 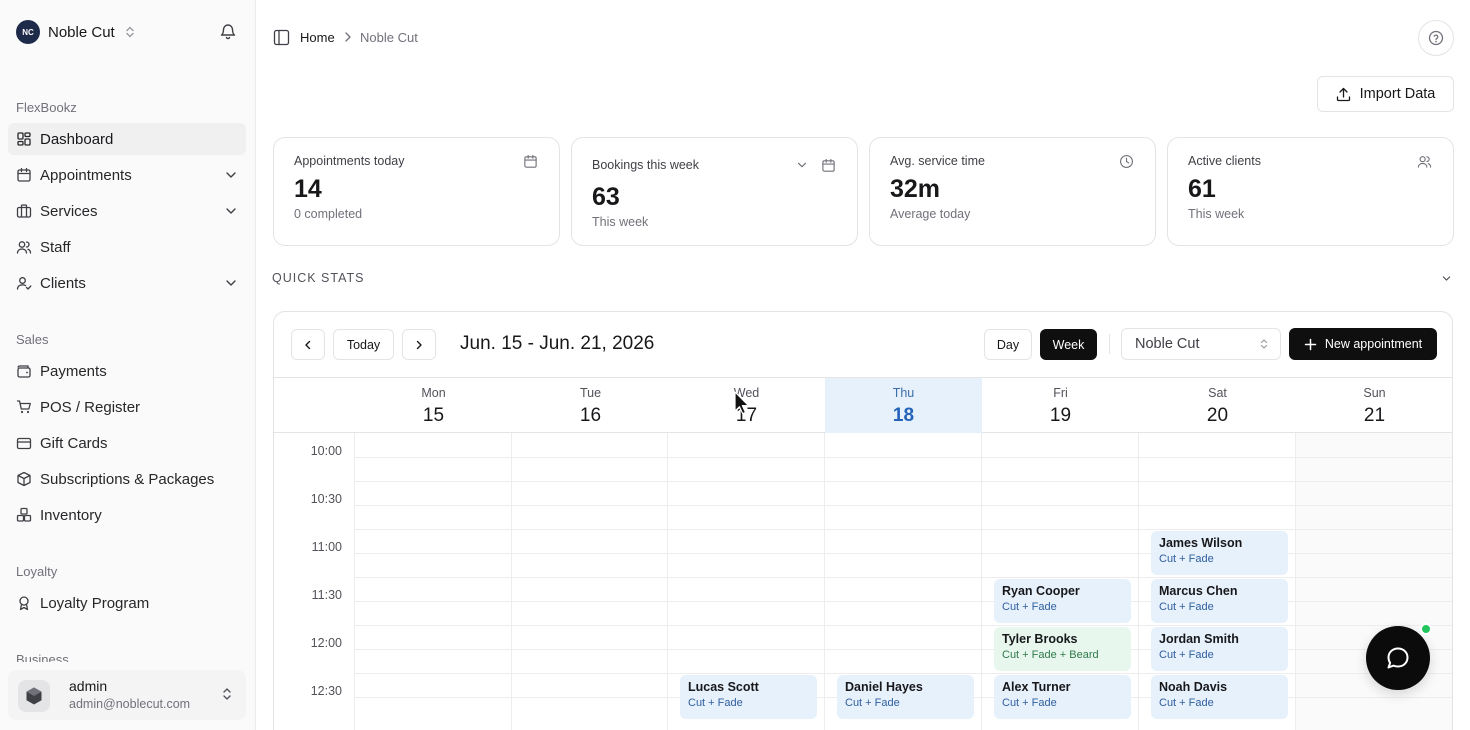 I want to click on dashboard-icon, so click(x=24, y=139).